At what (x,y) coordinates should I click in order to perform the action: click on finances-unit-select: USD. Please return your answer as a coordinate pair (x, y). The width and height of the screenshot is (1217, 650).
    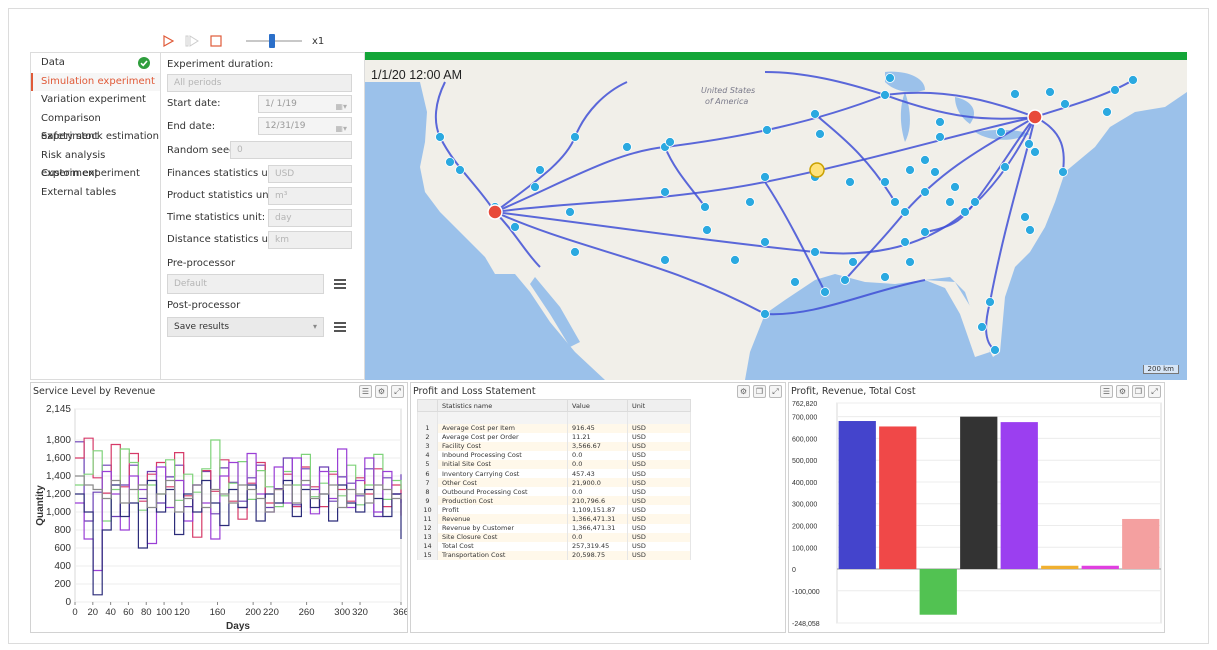
    Looking at the image, I should click on (310, 174).